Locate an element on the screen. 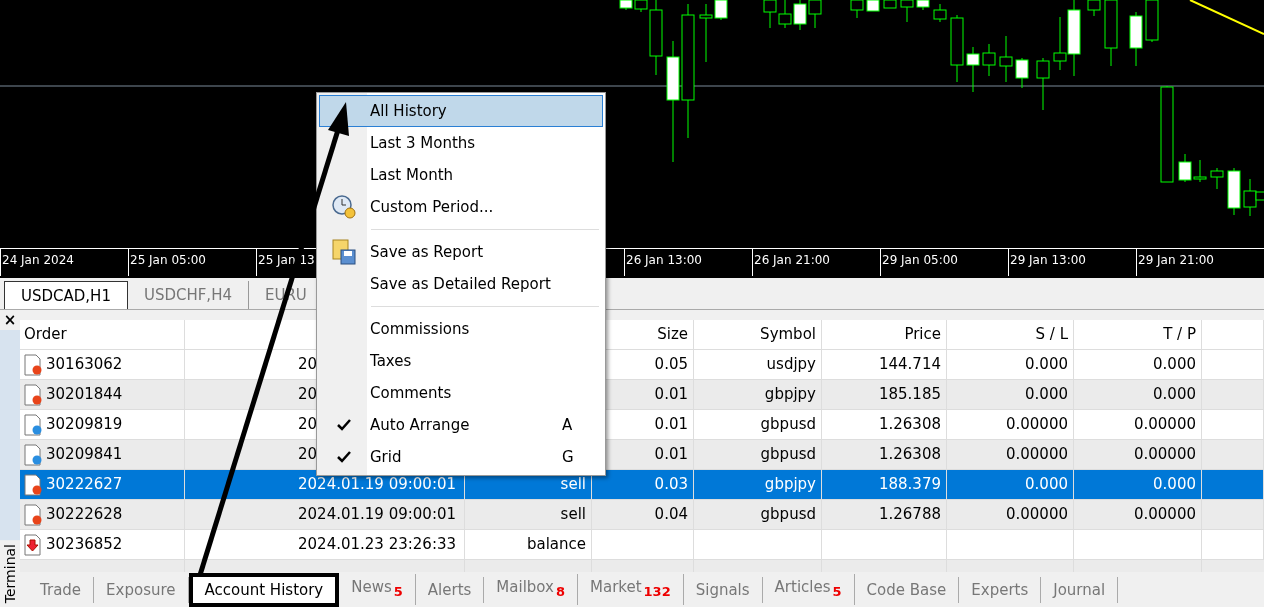 This screenshot has height=607, width=1264. table-cell: 0.03 is located at coordinates (671, 484).